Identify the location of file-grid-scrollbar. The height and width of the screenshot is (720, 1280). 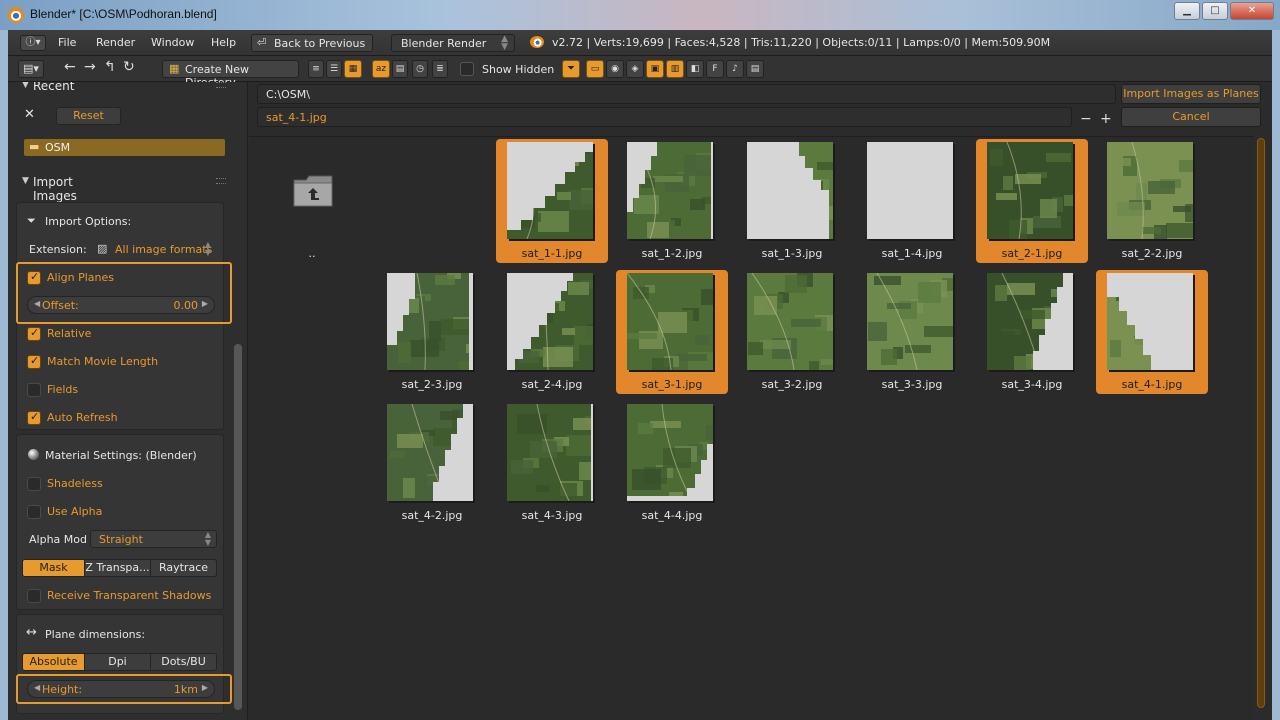
(1261, 423).